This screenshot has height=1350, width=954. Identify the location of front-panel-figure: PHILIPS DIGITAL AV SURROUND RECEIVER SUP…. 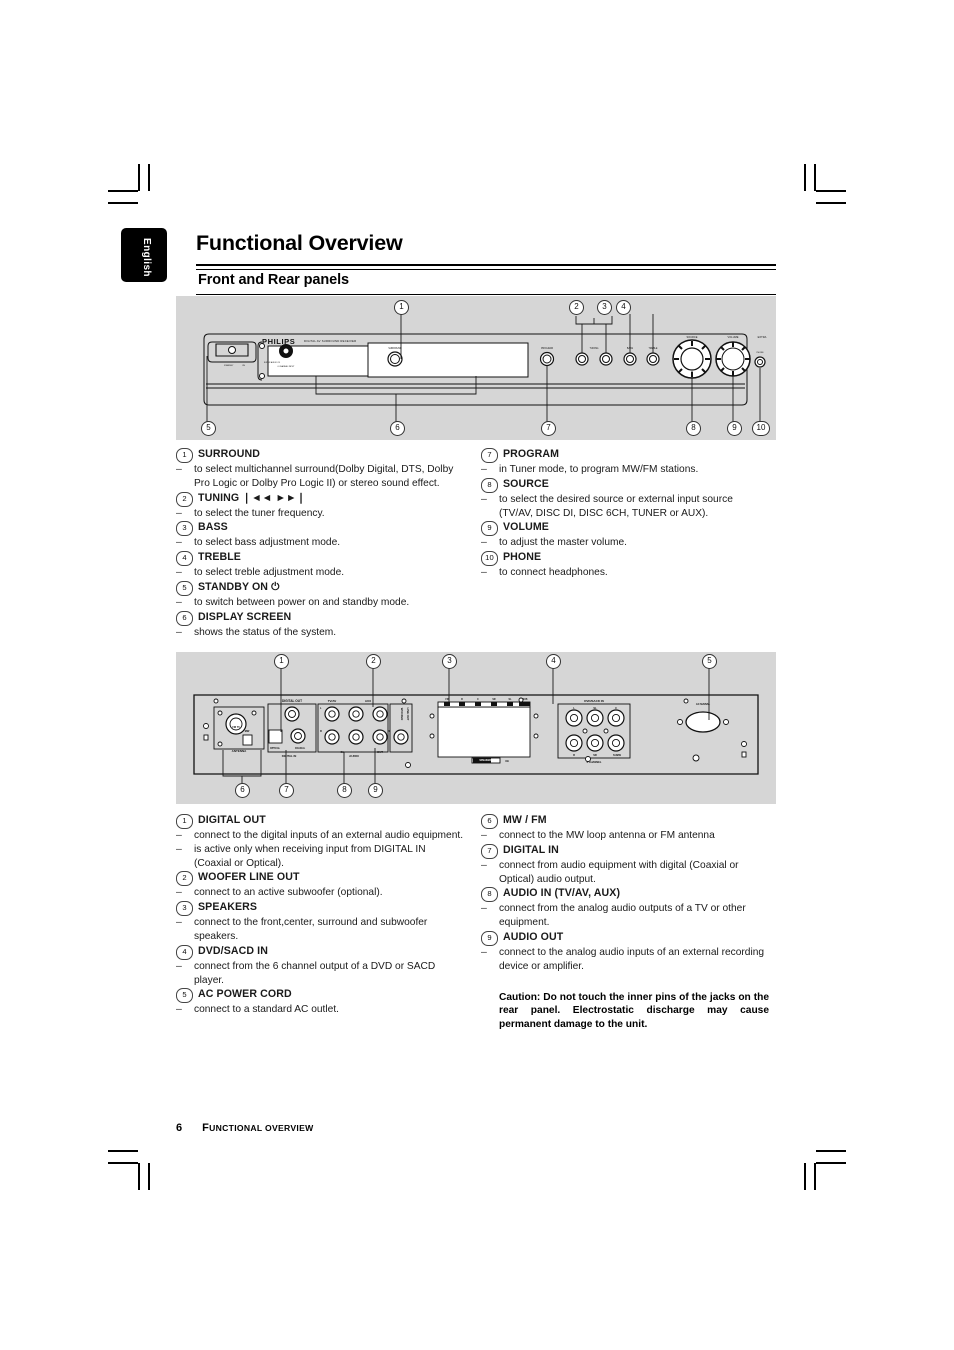
(476, 368).